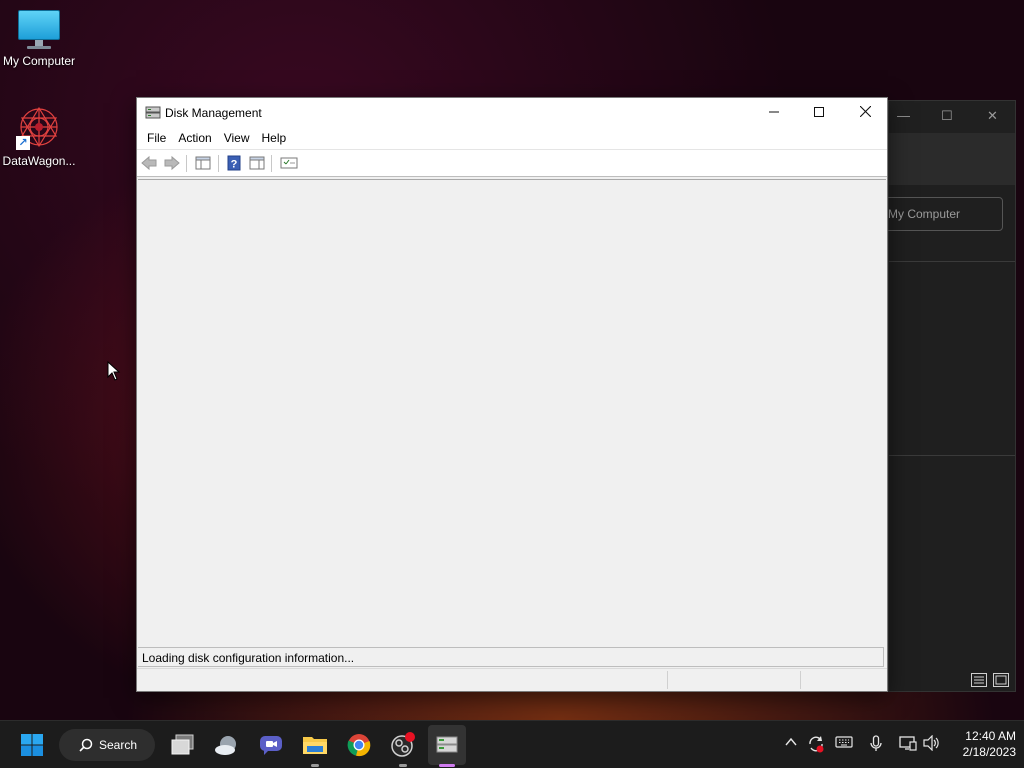 This screenshot has width=1024, height=768. Describe the element at coordinates (114, 371) in the screenshot. I see `mouse-cursor-icon` at that location.